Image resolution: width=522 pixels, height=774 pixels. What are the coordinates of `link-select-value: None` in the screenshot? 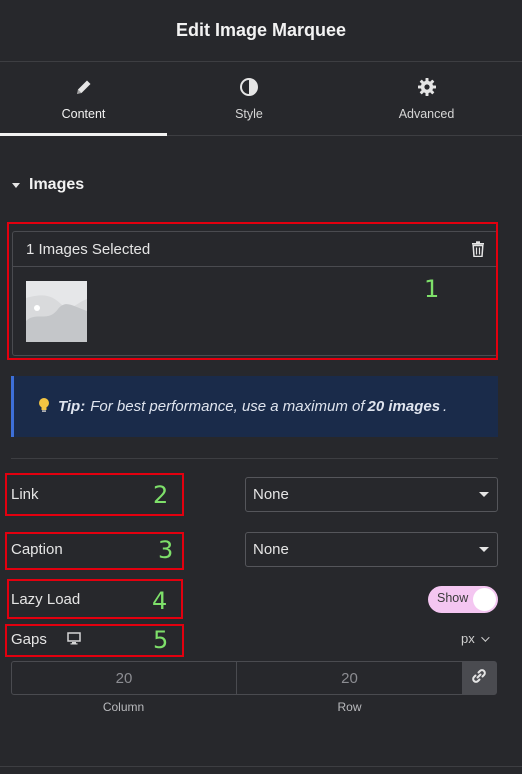 It's located at (271, 494).